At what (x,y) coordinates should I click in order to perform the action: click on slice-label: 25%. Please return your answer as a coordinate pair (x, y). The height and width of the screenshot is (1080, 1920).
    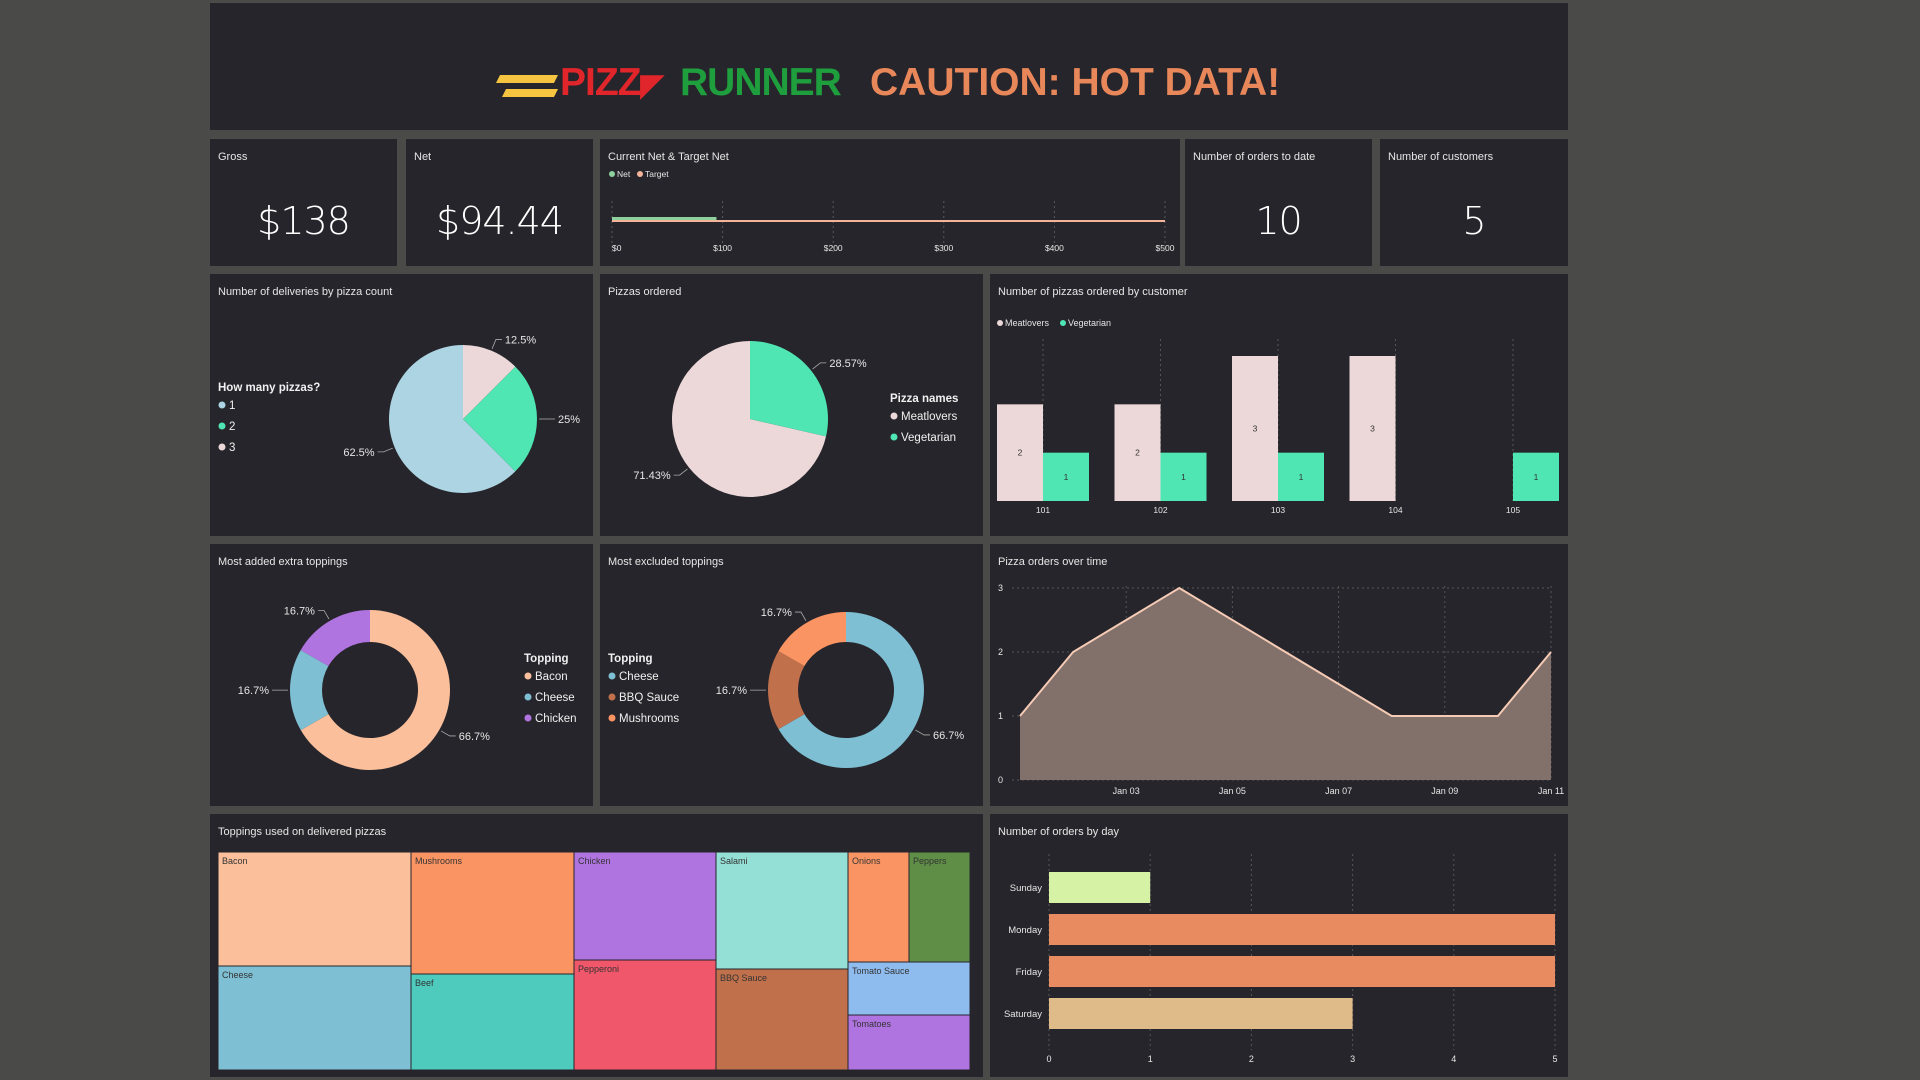
    Looking at the image, I should click on (569, 420).